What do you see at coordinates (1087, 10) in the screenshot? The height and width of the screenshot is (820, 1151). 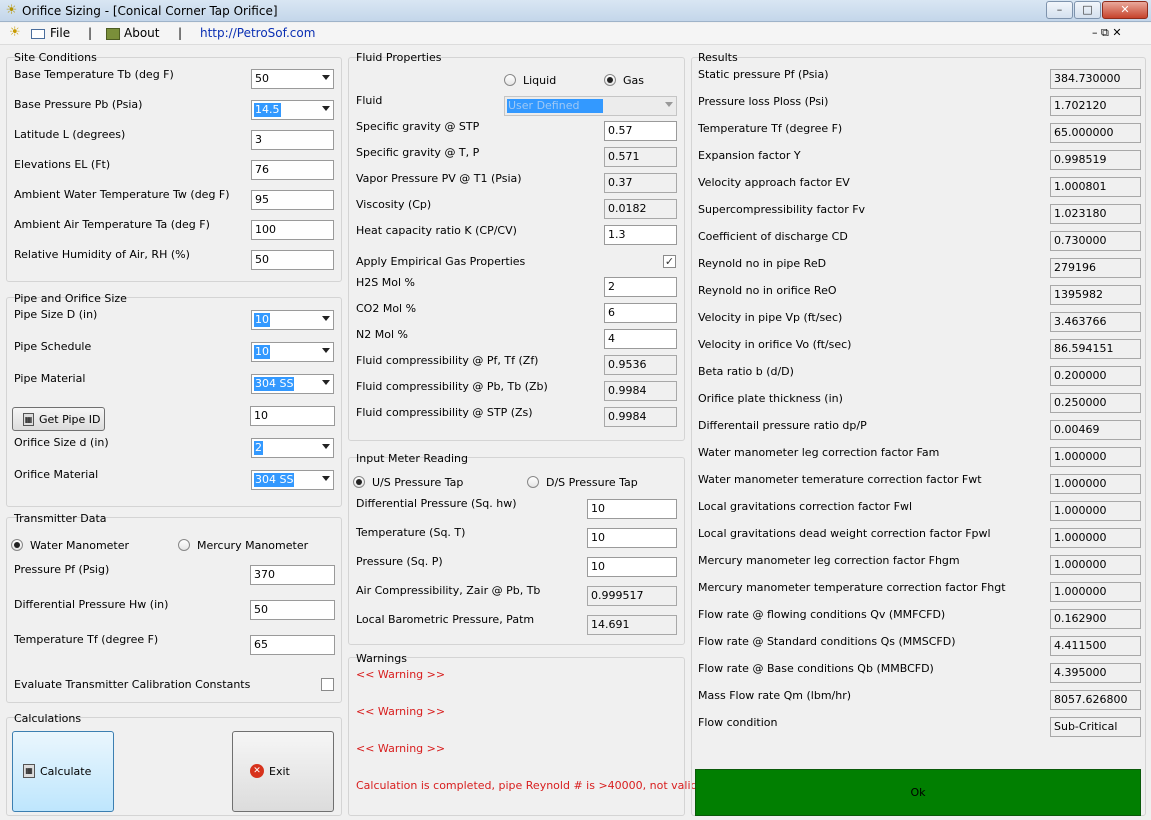 I see `maximize-button: □` at bounding box center [1087, 10].